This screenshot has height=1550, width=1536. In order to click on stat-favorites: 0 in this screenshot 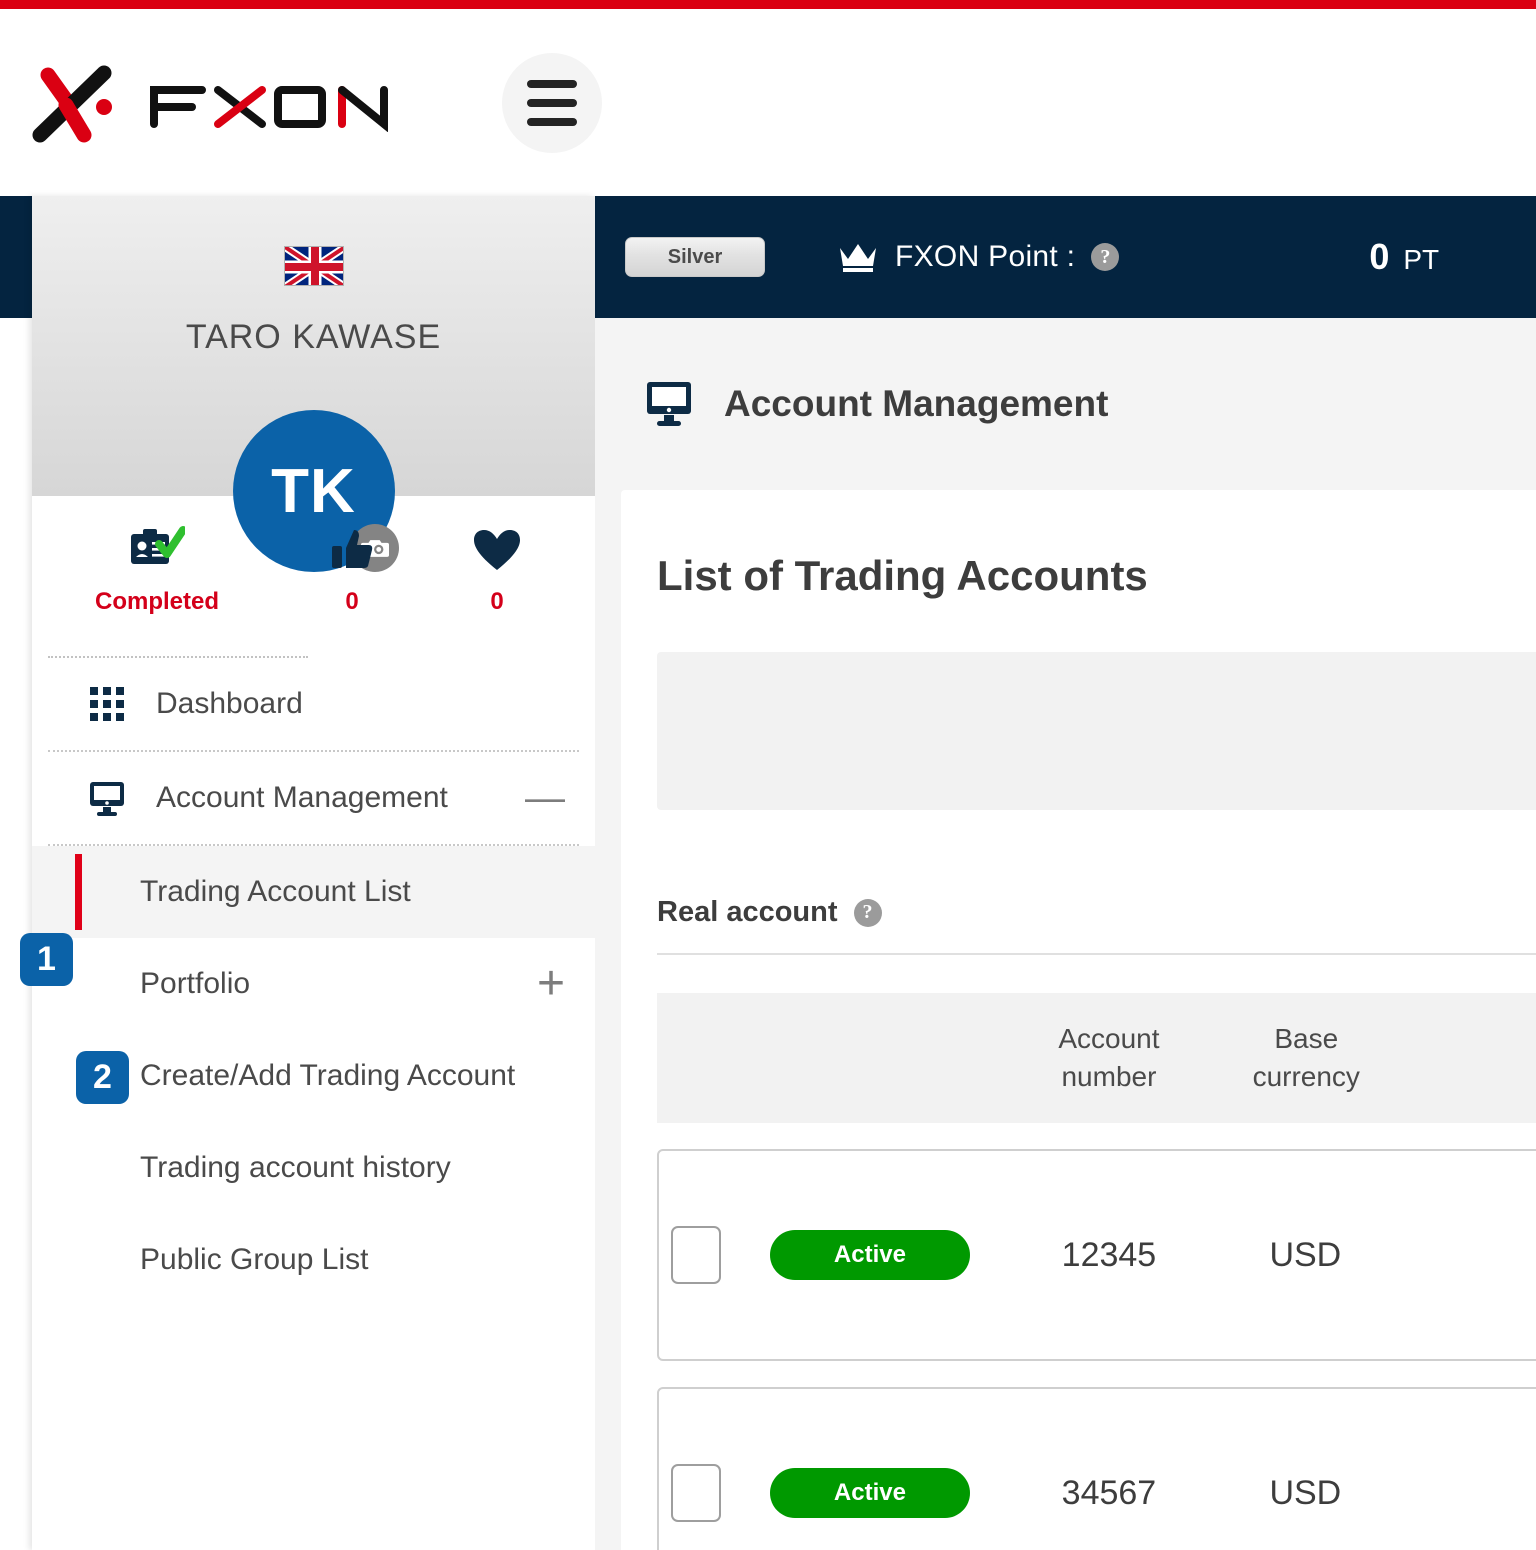, I will do `click(497, 568)`.